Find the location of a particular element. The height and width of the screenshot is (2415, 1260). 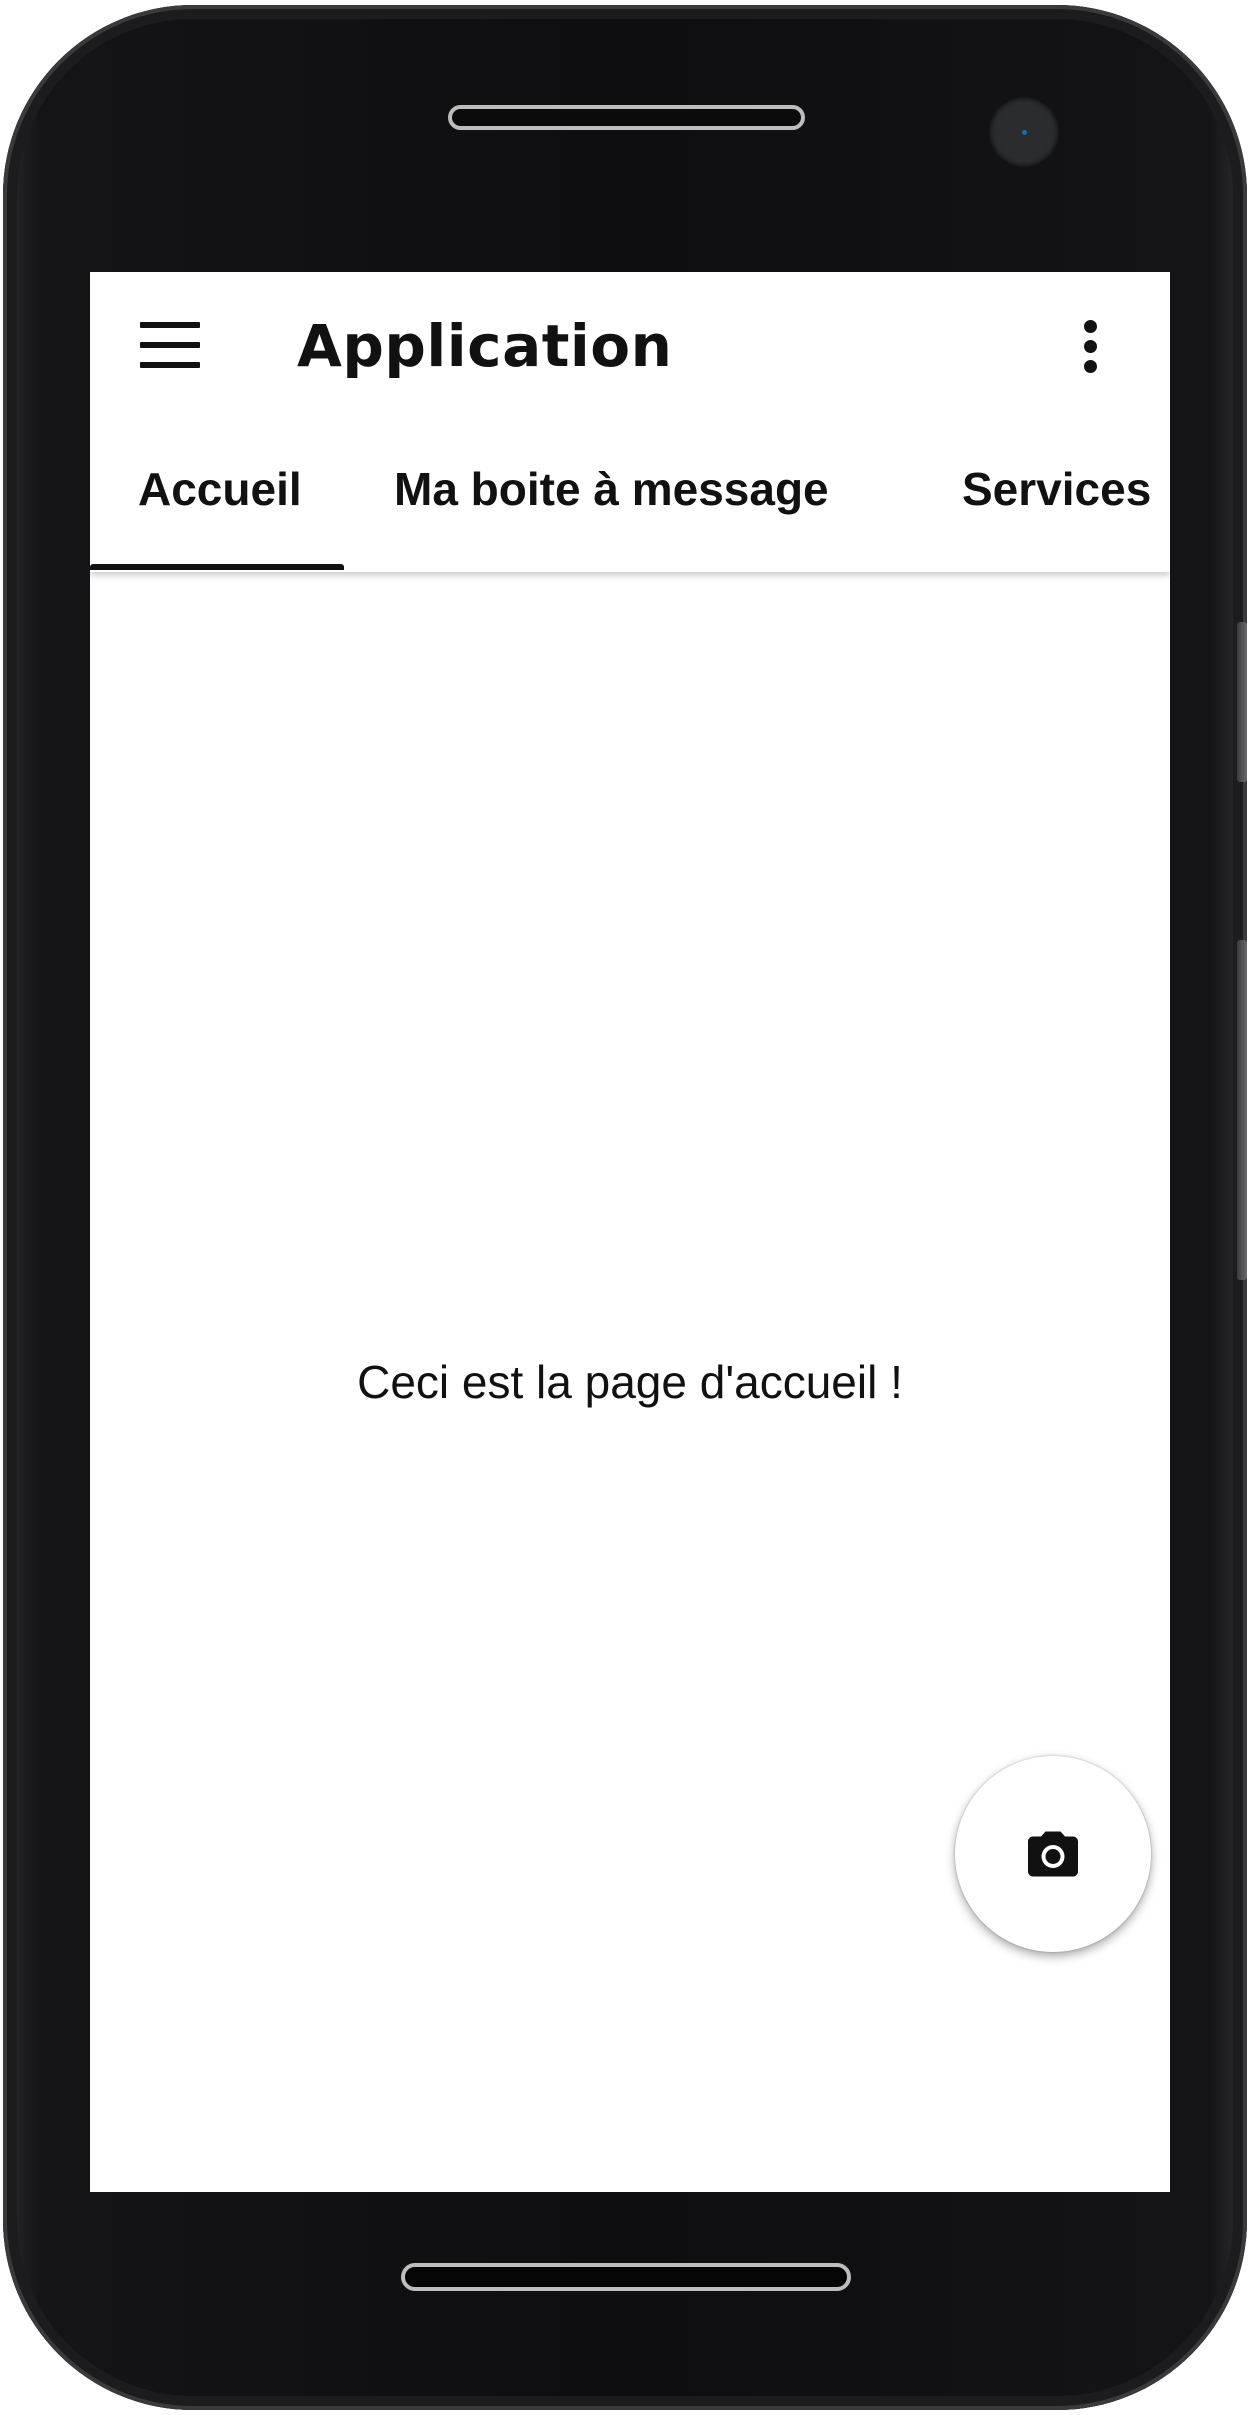

front-camera is located at coordinates (1024, 132).